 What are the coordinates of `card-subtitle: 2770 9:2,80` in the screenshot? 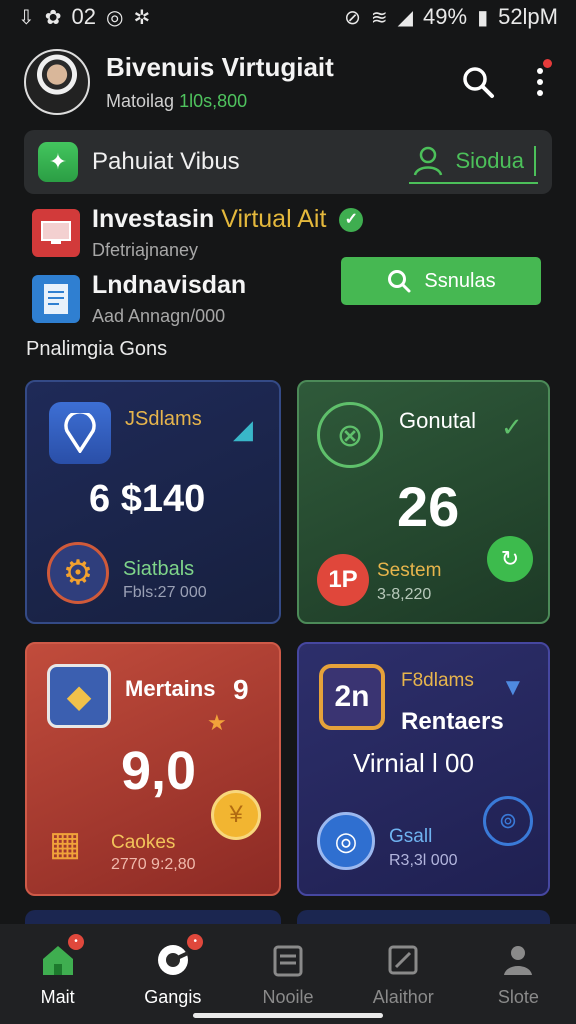 It's located at (153, 864).